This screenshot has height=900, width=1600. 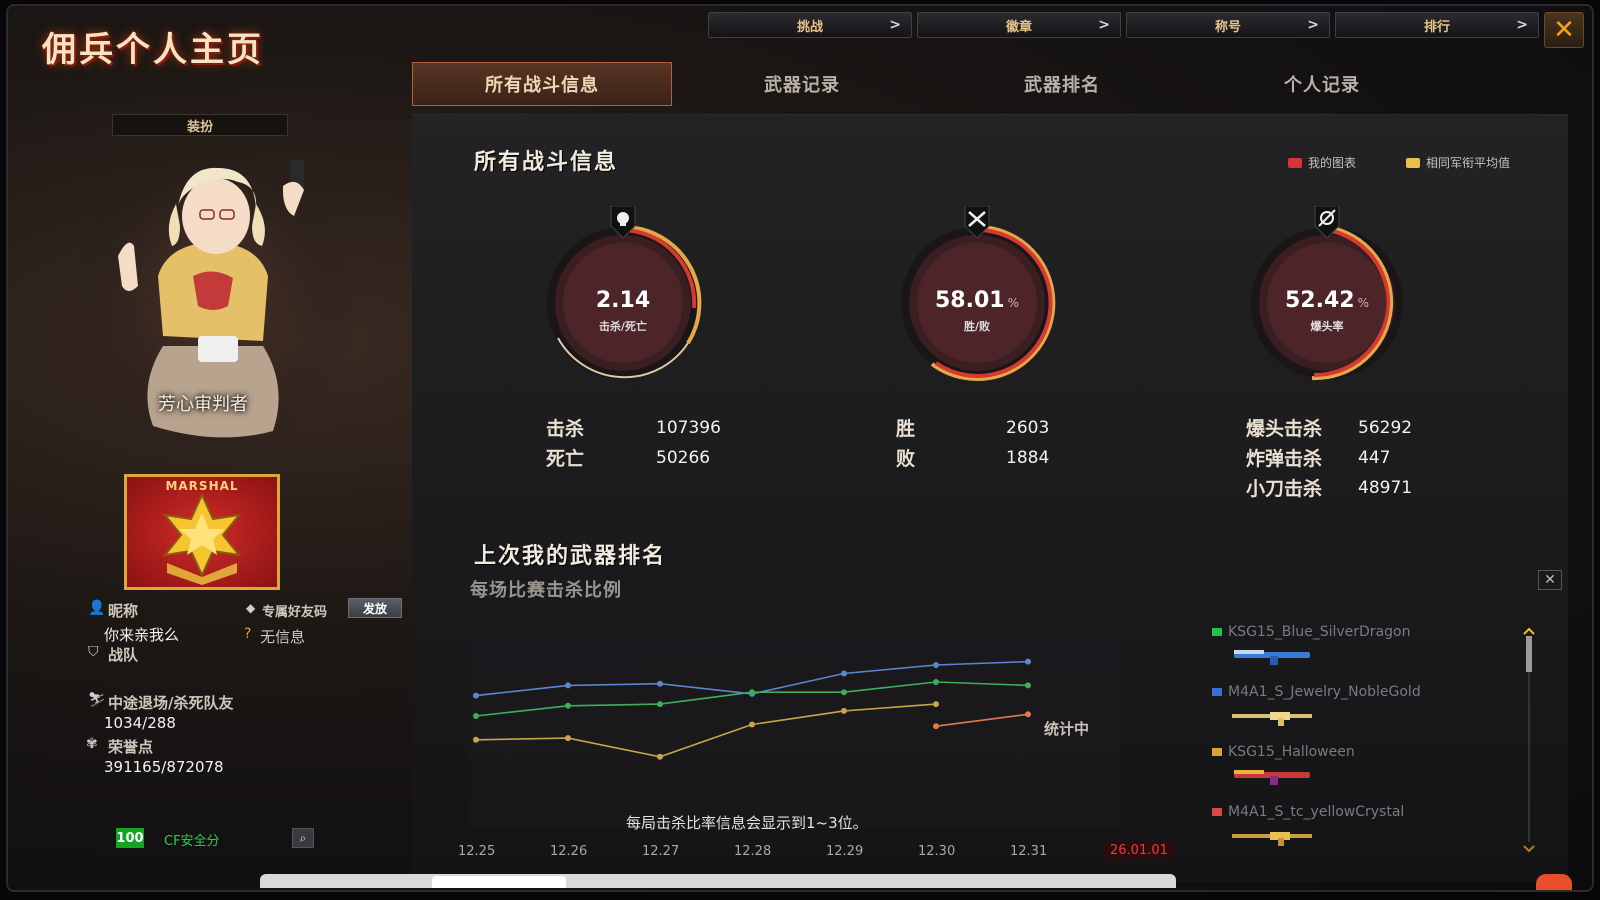 I want to click on rank-badge: MARSHAL, so click(x=202, y=532).